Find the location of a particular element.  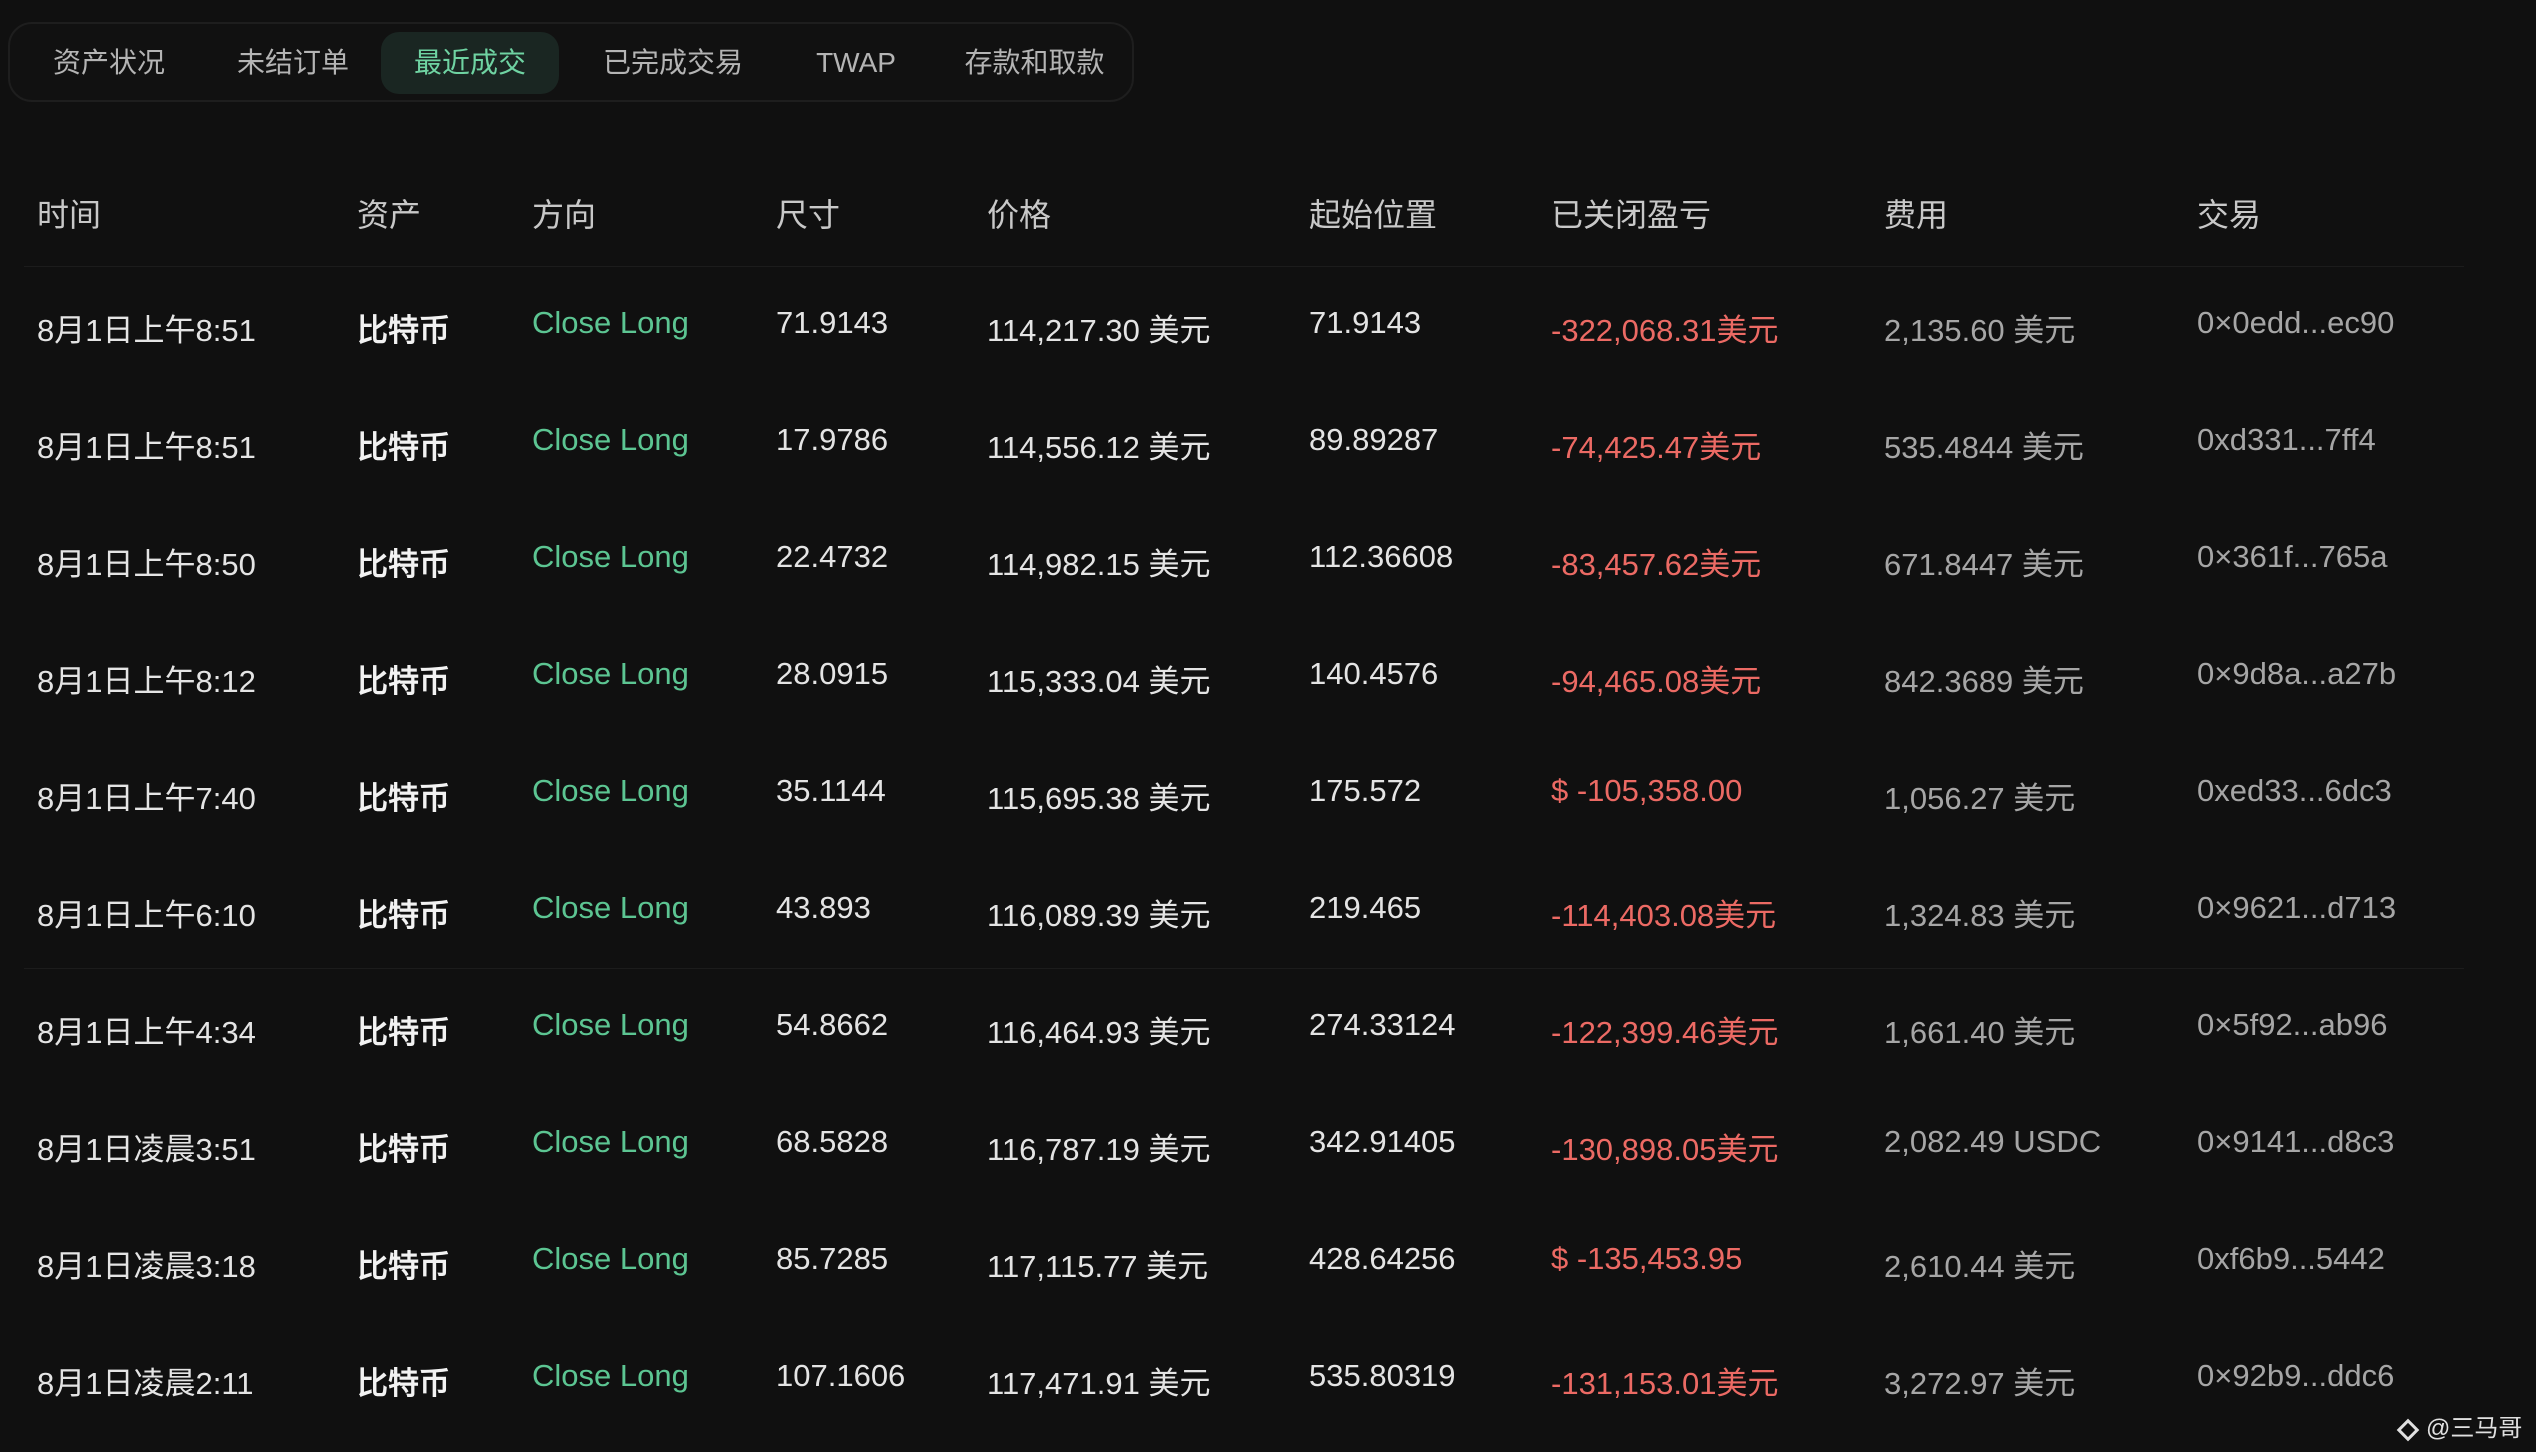

cell-start-position: 428.64256 is located at coordinates (1382, 1258).